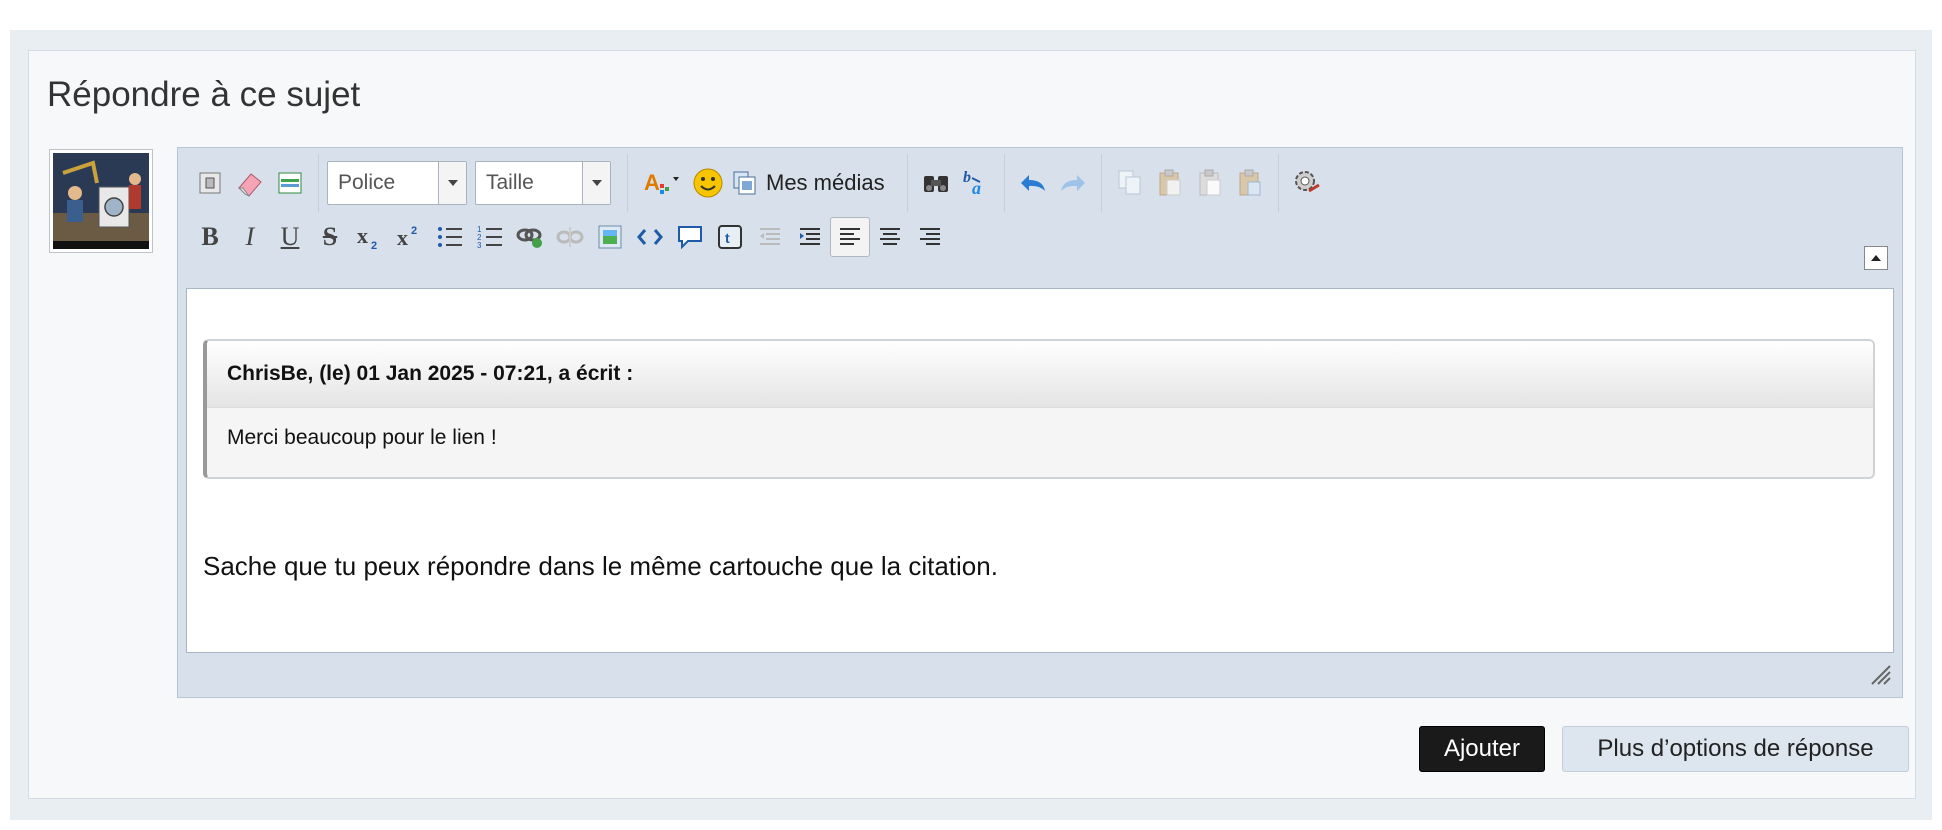 This screenshot has height=830, width=1942. What do you see at coordinates (610, 237) in the screenshot?
I see `image-icon` at bounding box center [610, 237].